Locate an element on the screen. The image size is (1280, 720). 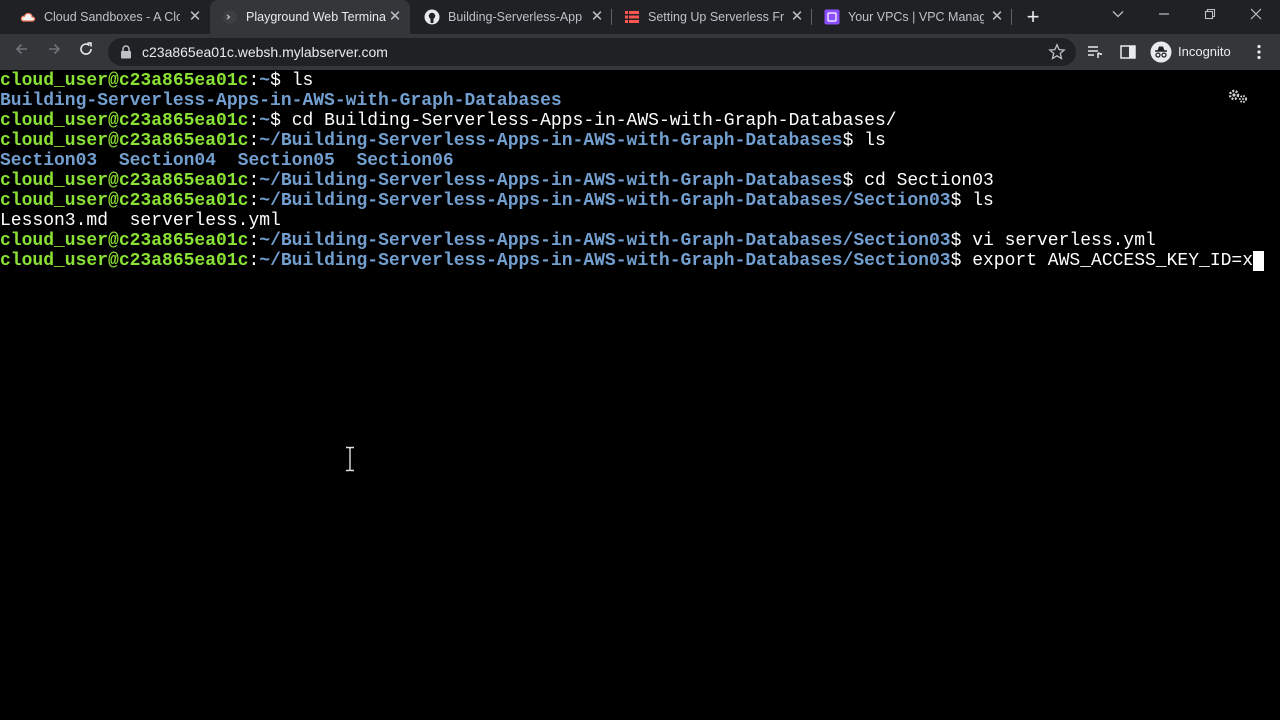
cloud-icon is located at coordinates (28, 17).